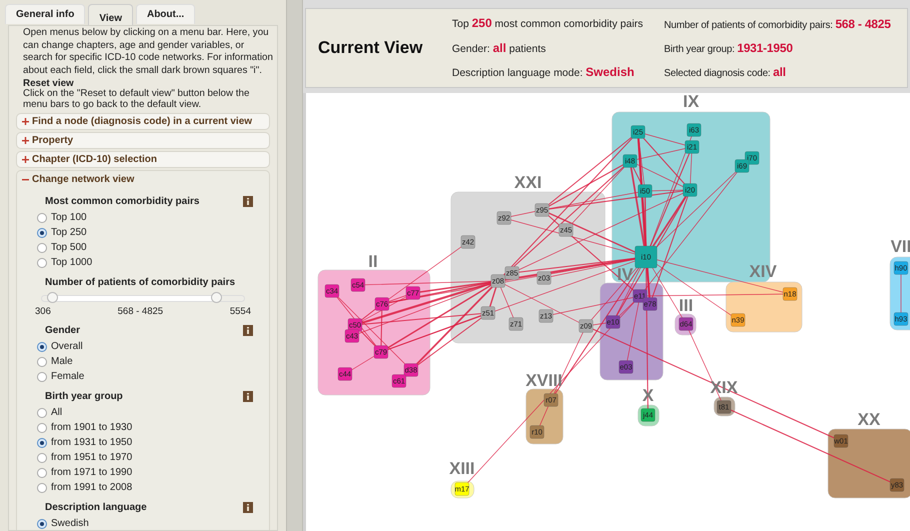 The width and height of the screenshot is (910, 531). I want to click on cluster-label: II, so click(373, 261).